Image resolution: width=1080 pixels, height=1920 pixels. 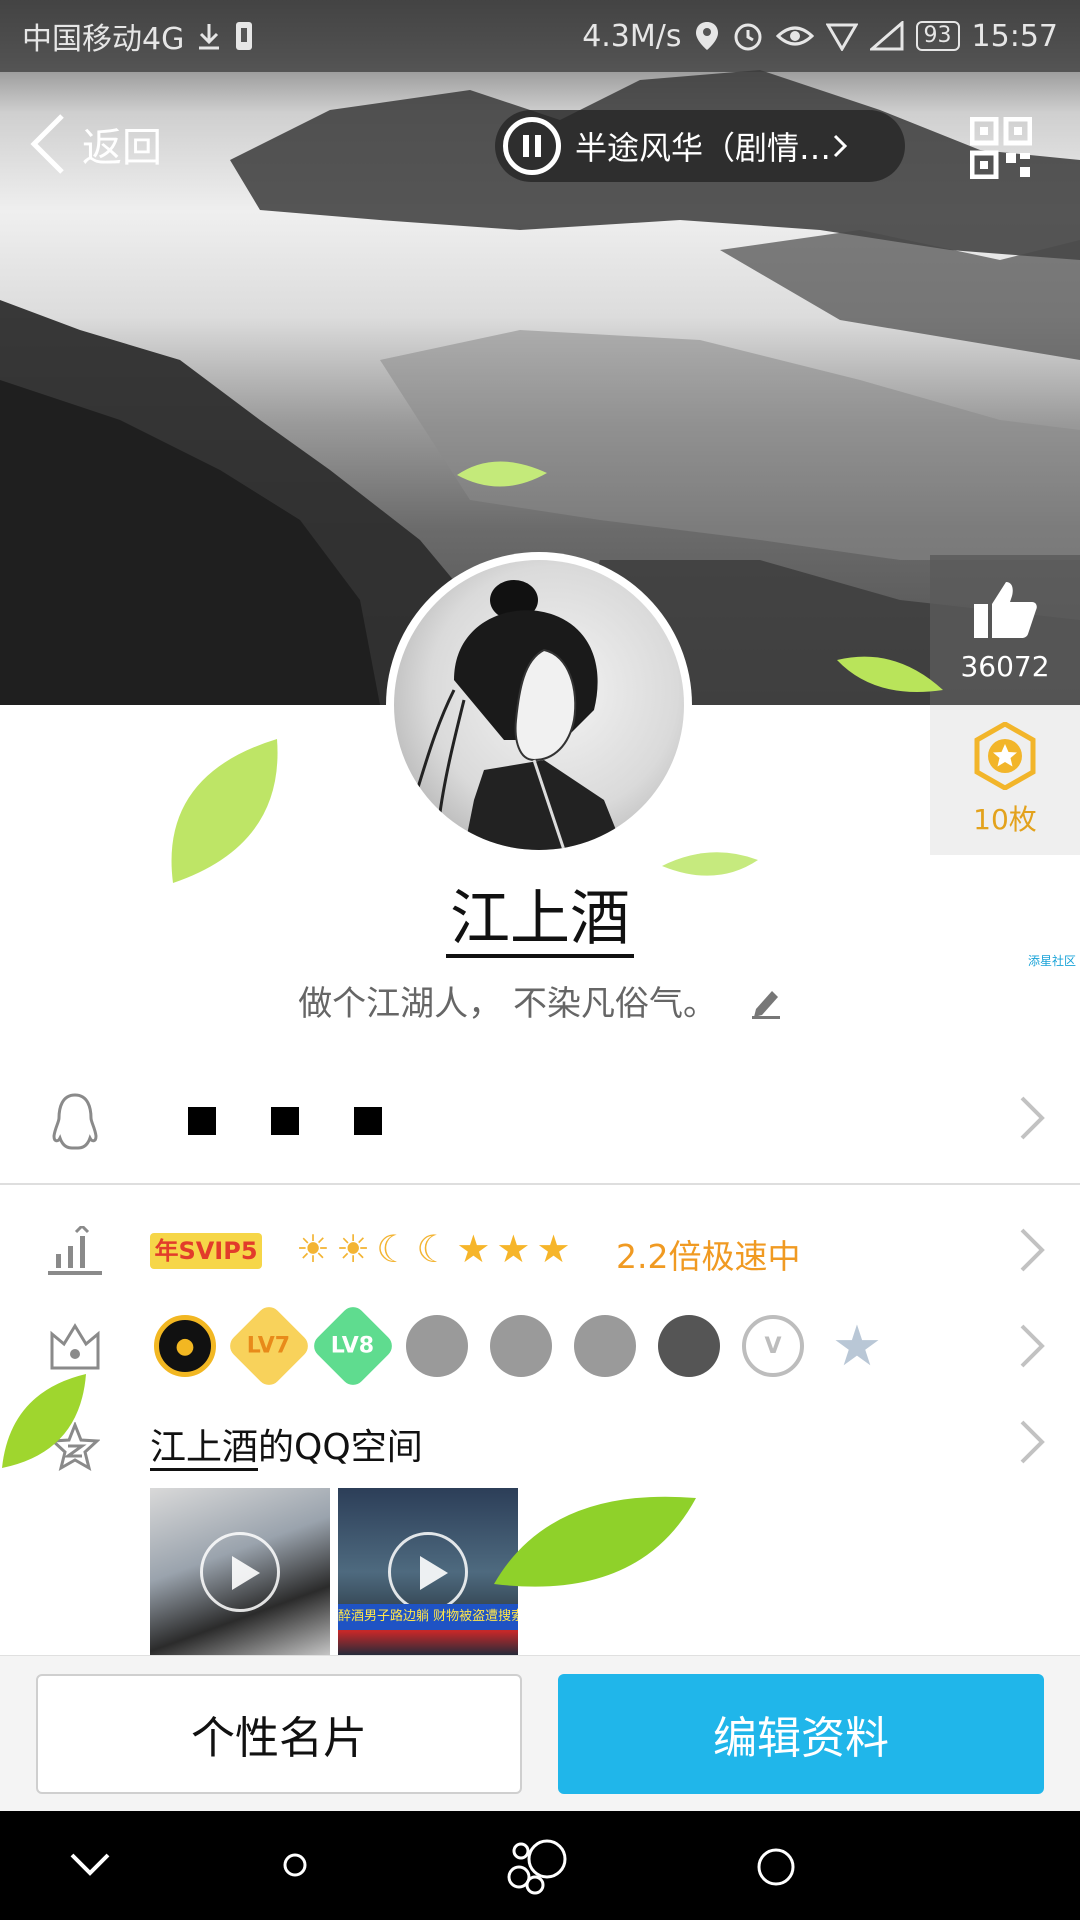 I want to click on level-icons: ☀ ☀ ☾ ☾ ★ ★ ★, so click(x=433, y=1249).